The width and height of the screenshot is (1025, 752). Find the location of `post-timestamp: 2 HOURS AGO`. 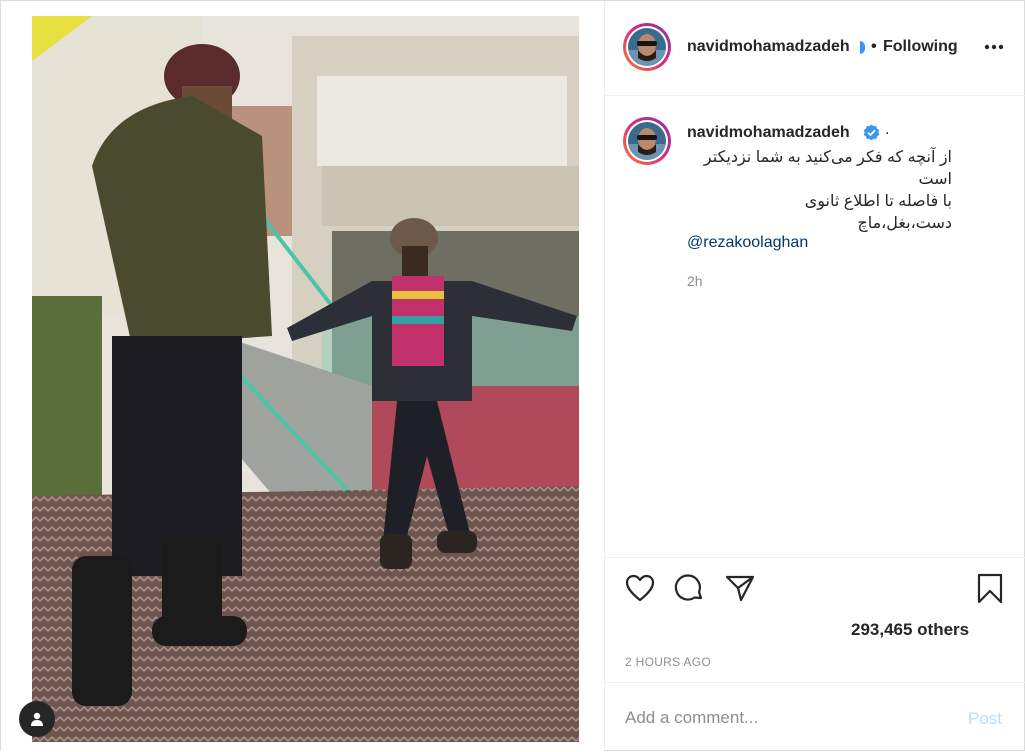

post-timestamp: 2 HOURS AGO is located at coordinates (668, 662).